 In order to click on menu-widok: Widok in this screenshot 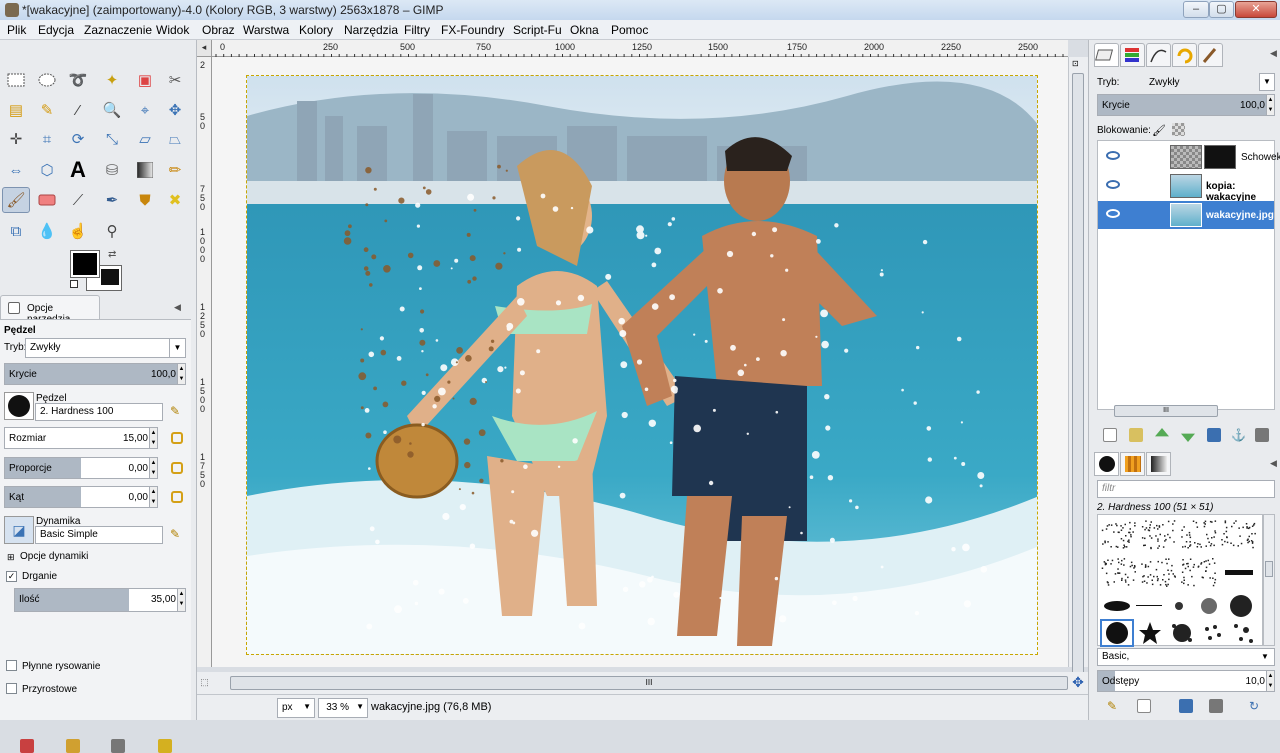, I will do `click(172, 30)`.